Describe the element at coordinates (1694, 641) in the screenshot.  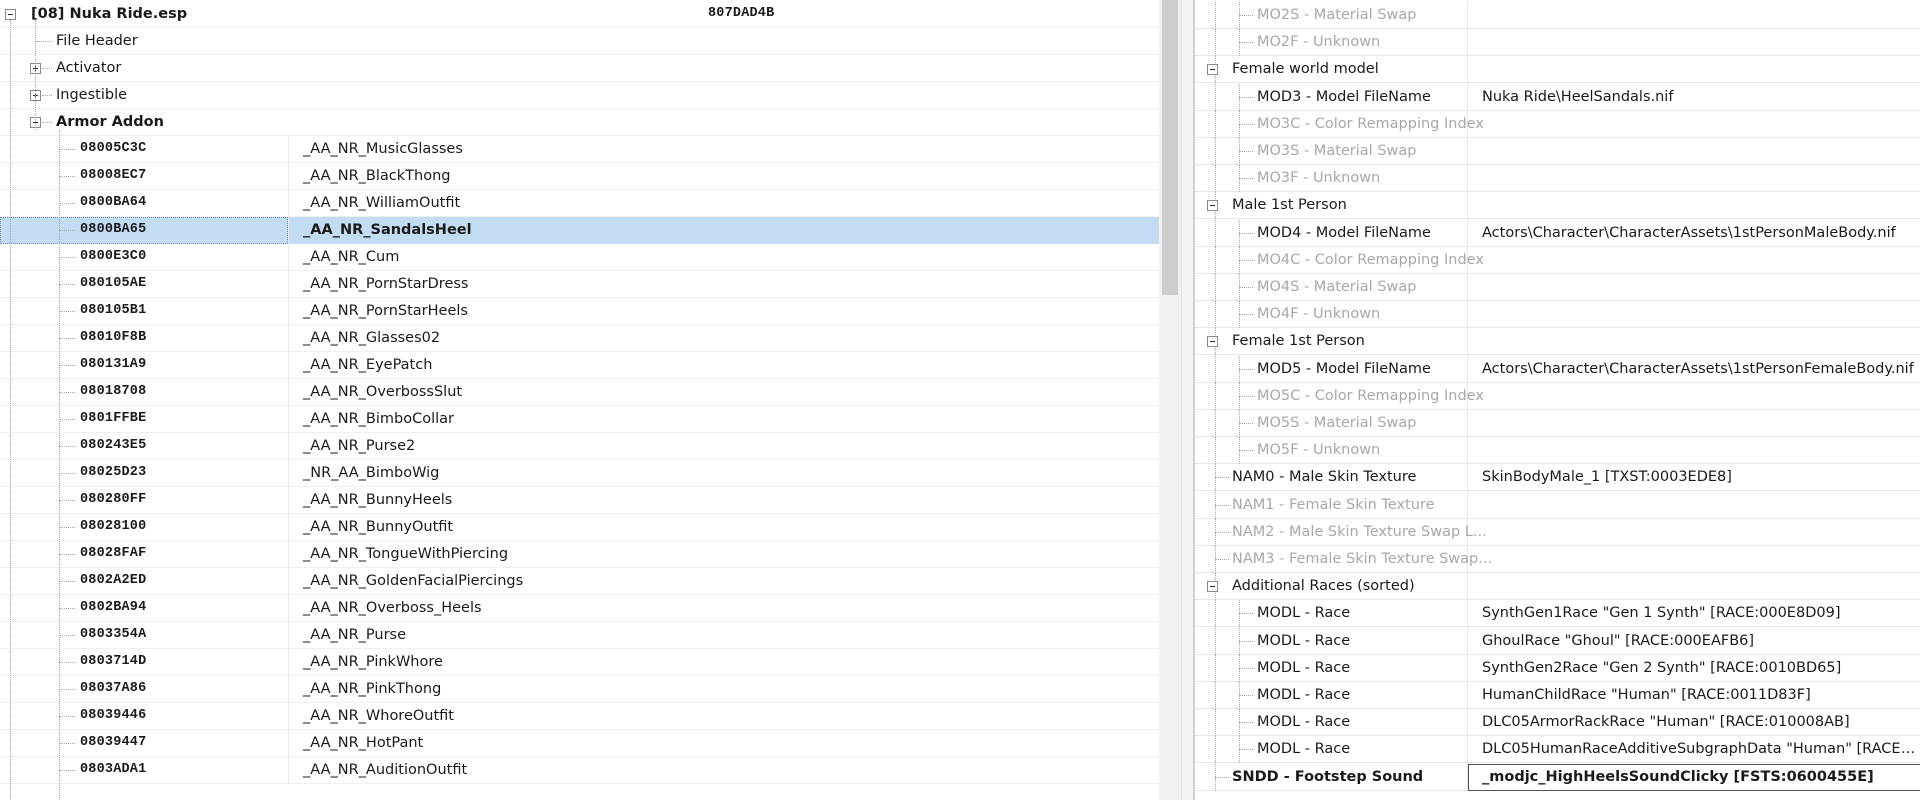
I see `field-value-cell: GhoulRace "Ghoul" [RACE:000EAFB6]` at that location.